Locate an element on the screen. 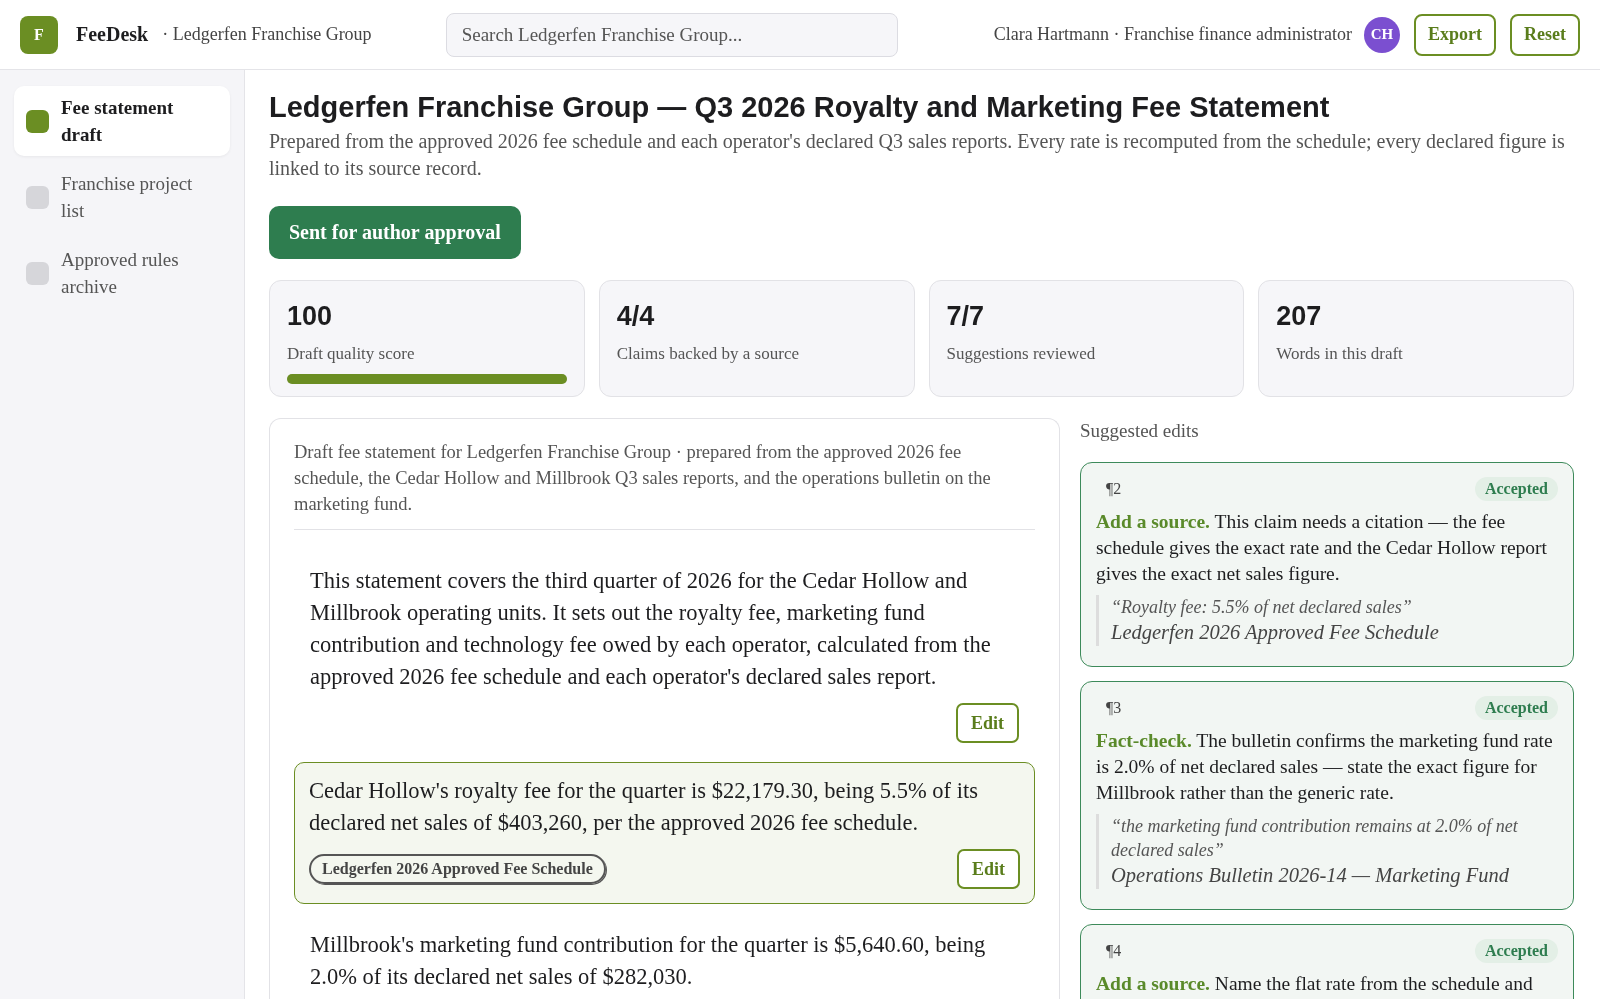 This screenshot has width=1600, height=999. stat-value: 207 is located at coordinates (1299, 316).